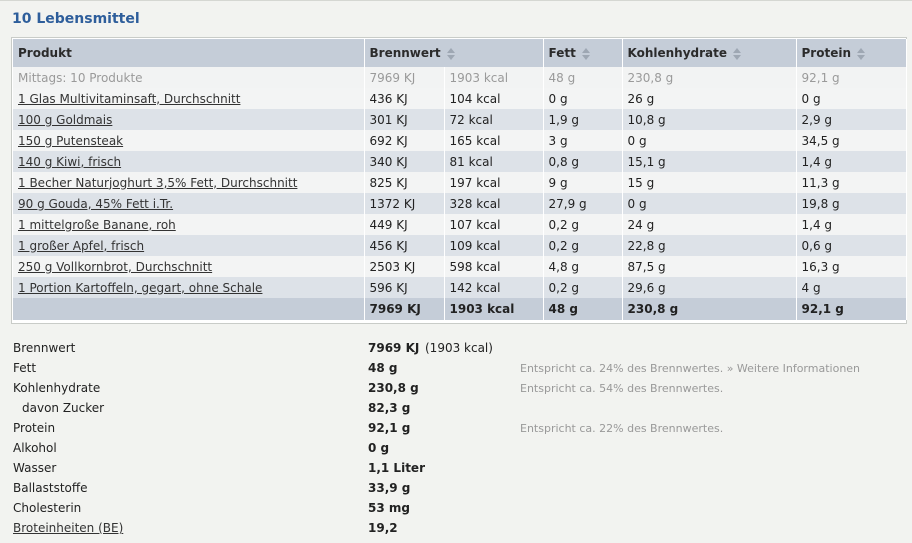 The height and width of the screenshot is (543, 912). Describe the element at coordinates (583, 182) in the screenshot. I see `cell-fat: 9 g` at that location.